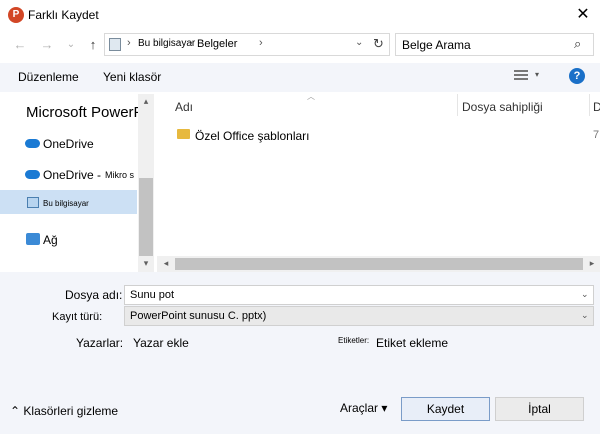 This screenshot has width=600, height=434. Describe the element at coordinates (198, 316) in the screenshot. I see `filetype-value: PowerPoint sunusu C. pptx)` at that location.